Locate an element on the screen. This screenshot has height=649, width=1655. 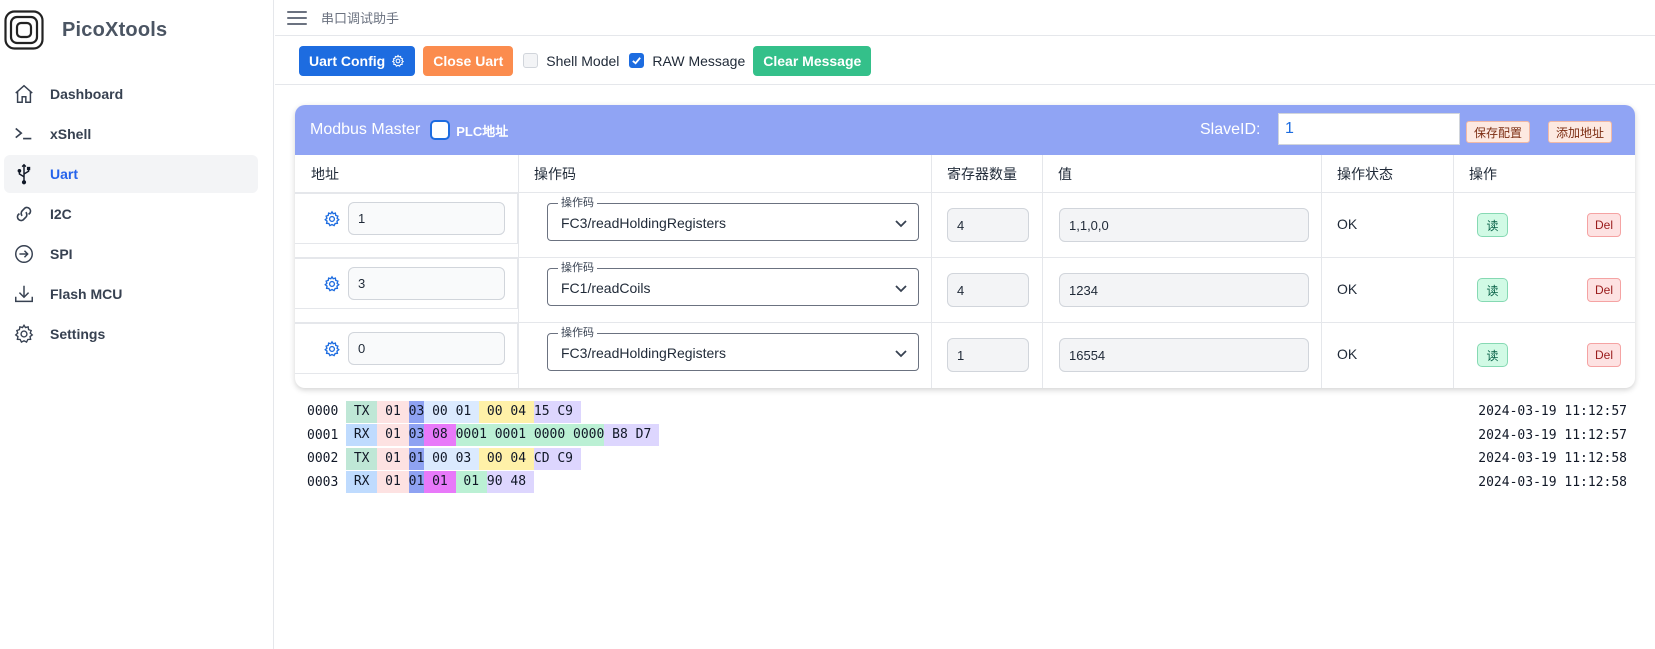
sidebar-item-flash-mcu: Flash MCU is located at coordinates (131, 294).